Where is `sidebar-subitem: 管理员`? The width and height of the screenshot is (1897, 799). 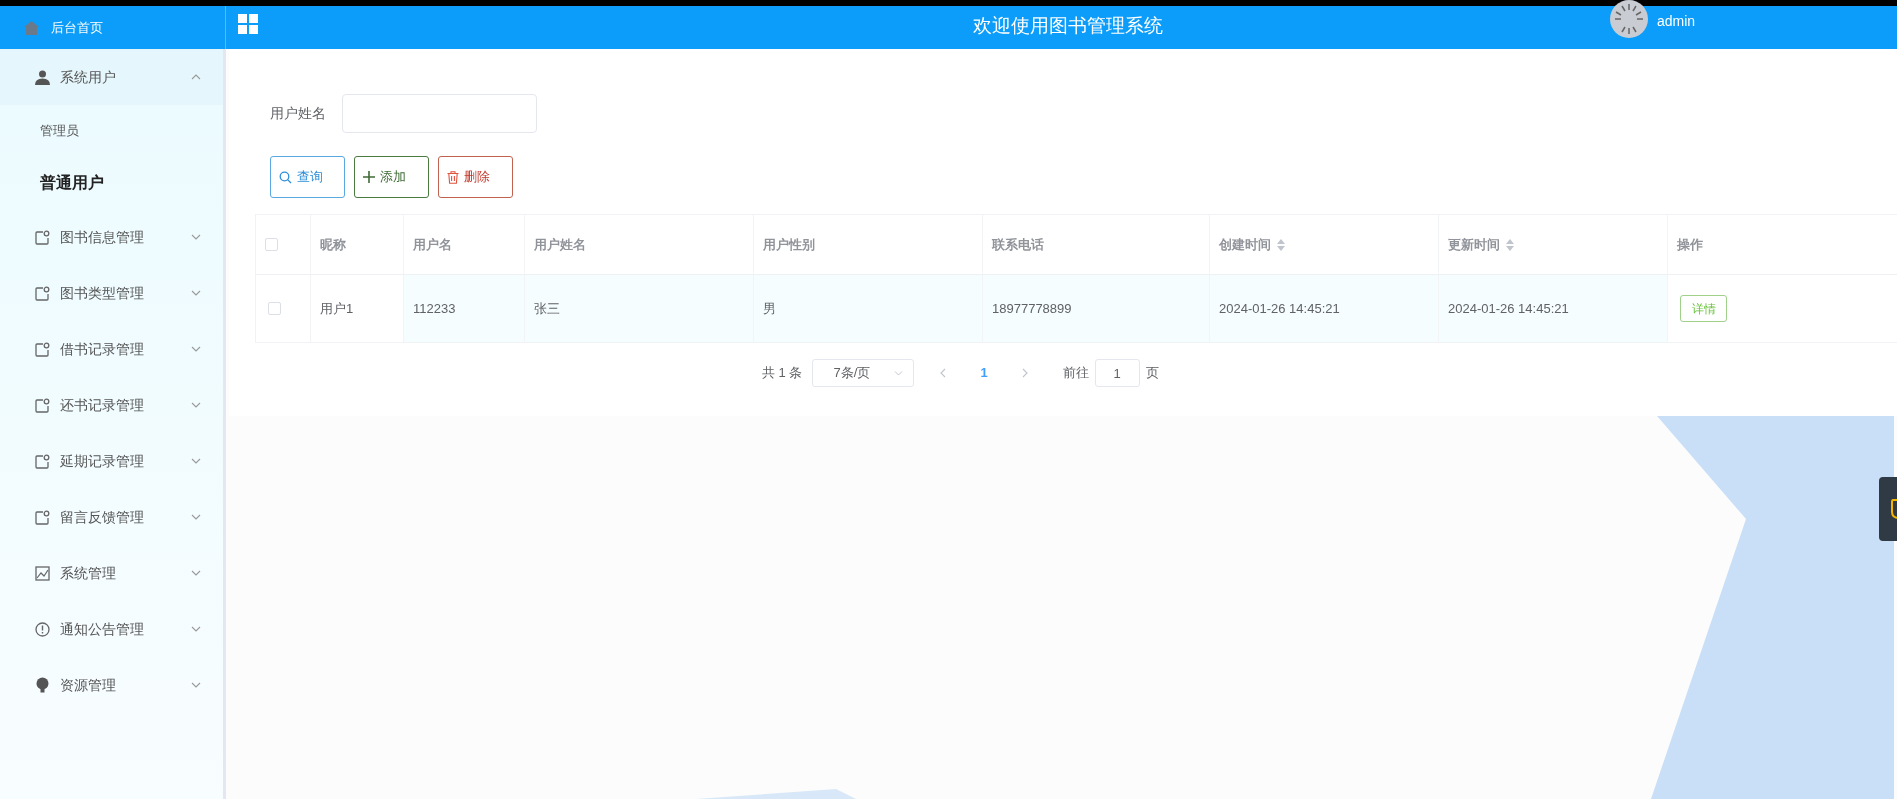 sidebar-subitem: 管理员 is located at coordinates (111, 131).